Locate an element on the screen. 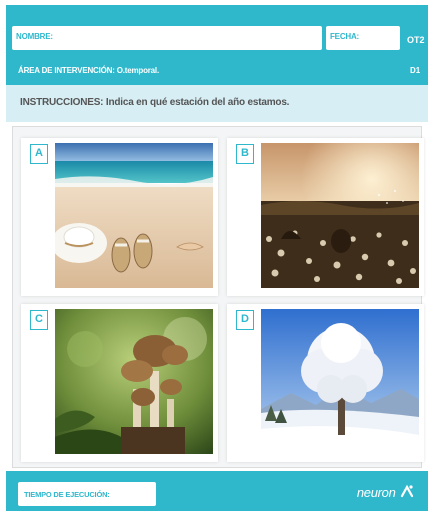 The height and width of the screenshot is (511, 429). option-letter-c: C is located at coordinates (39, 320).